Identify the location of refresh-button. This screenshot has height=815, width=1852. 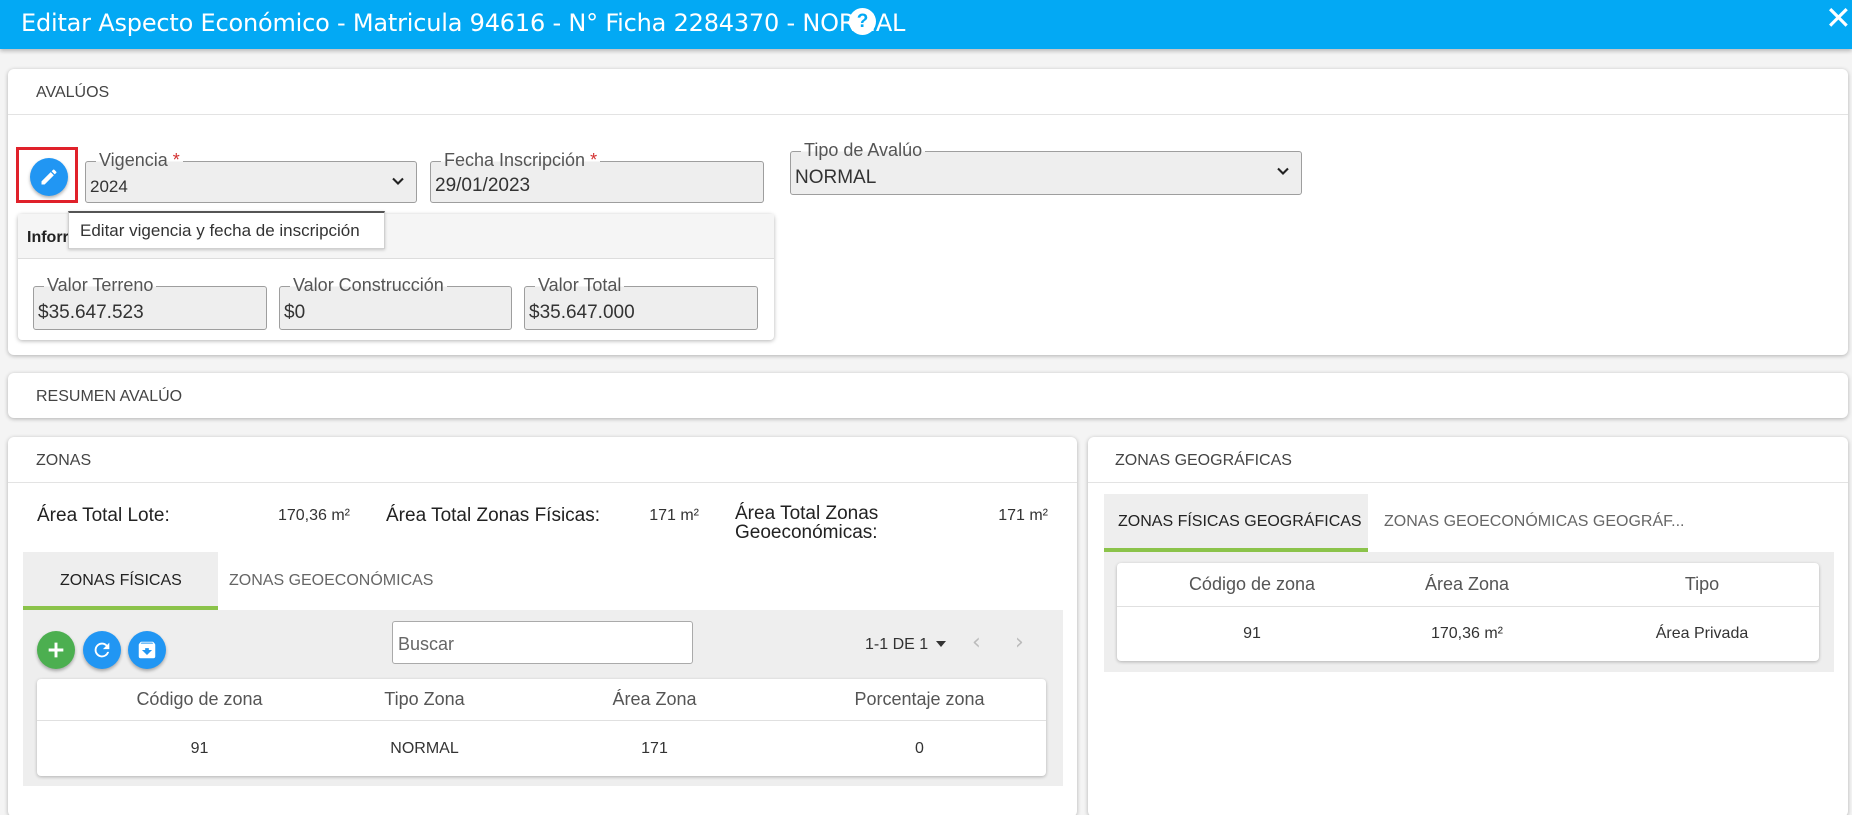
(102, 650).